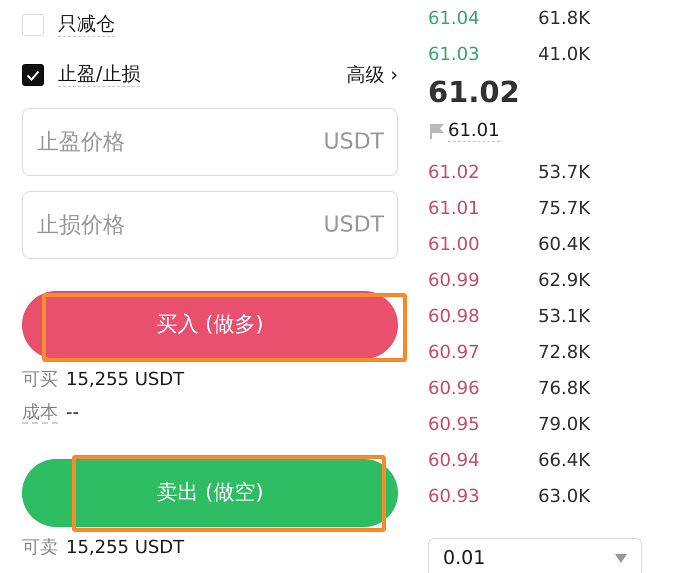 The image size is (695, 573). What do you see at coordinates (474, 131) in the screenshot?
I see `mark-price: 61.01` at bounding box center [474, 131].